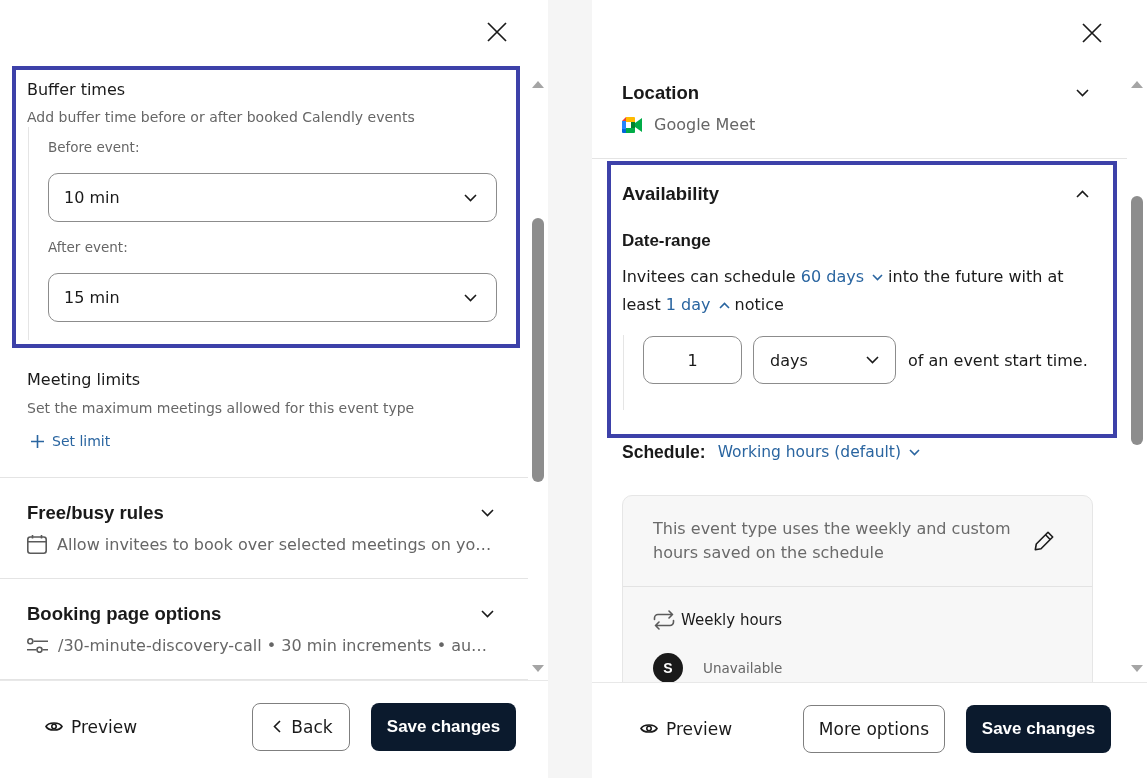 This screenshot has width=1147, height=778. What do you see at coordinates (124, 613) in the screenshot?
I see `section-title: Booking page options` at bounding box center [124, 613].